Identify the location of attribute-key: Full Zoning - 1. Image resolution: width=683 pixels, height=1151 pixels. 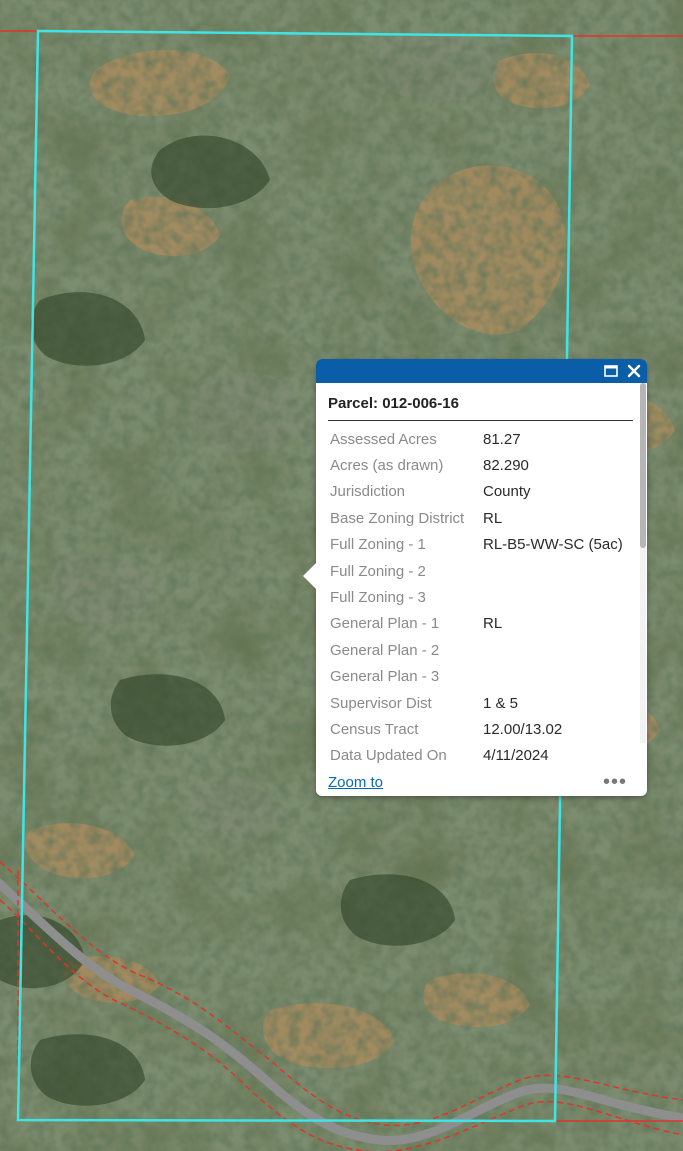
(378, 545).